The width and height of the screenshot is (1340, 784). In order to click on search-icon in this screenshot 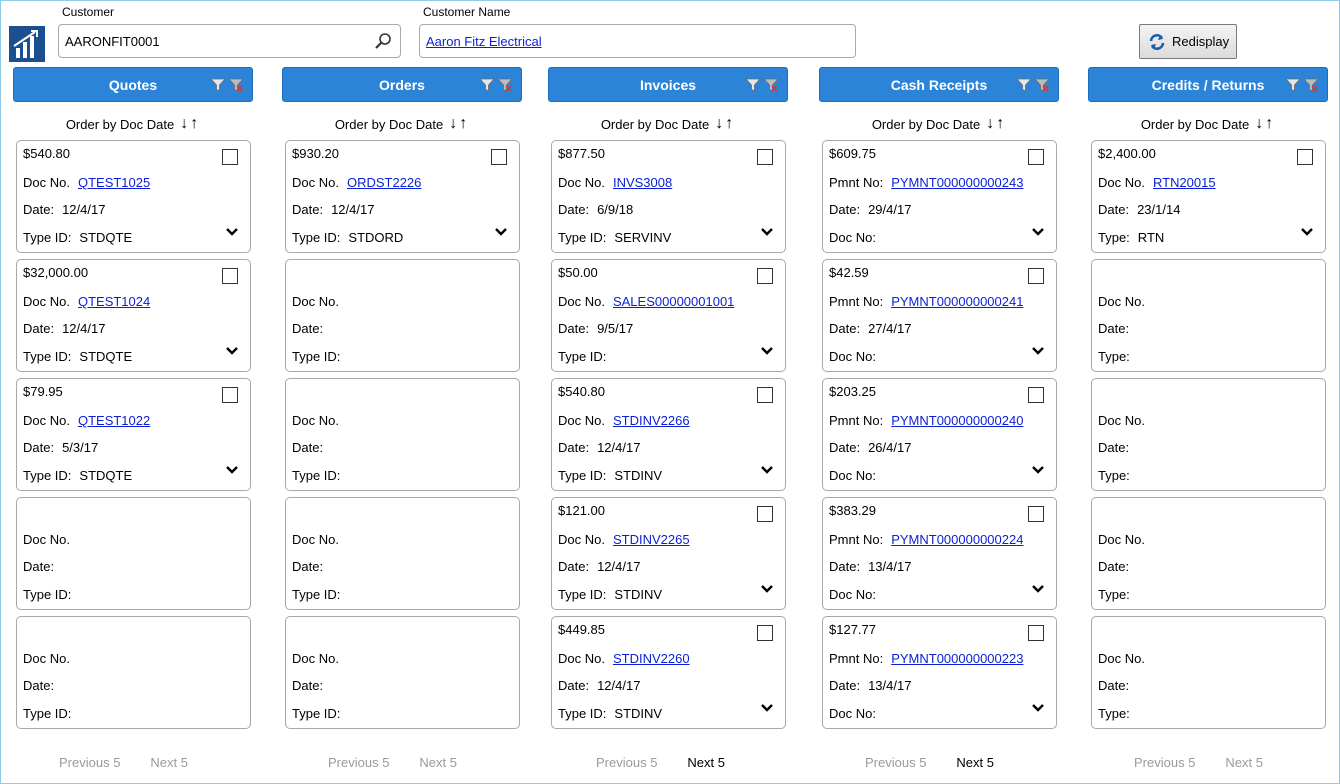, I will do `click(383, 41)`.